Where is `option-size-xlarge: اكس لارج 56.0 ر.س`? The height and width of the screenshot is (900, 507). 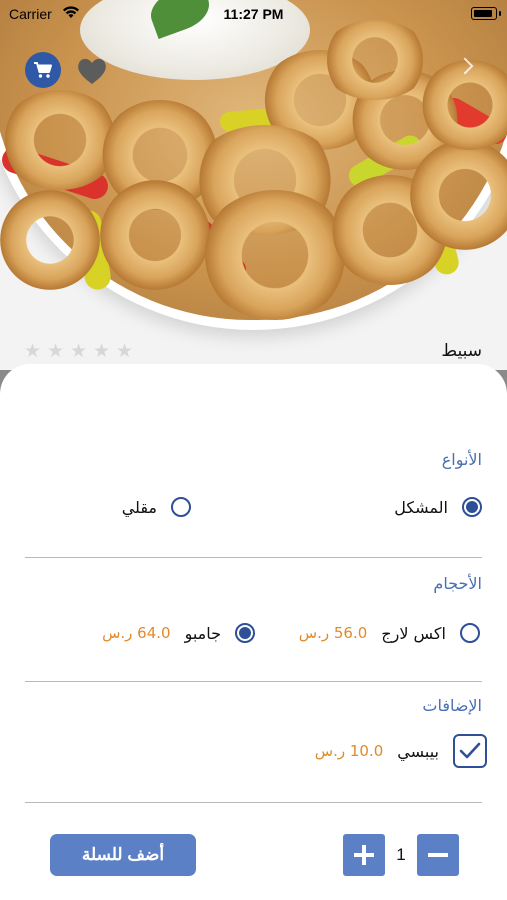 option-size-xlarge: اكس لارج 56.0 ر.س is located at coordinates (389, 633).